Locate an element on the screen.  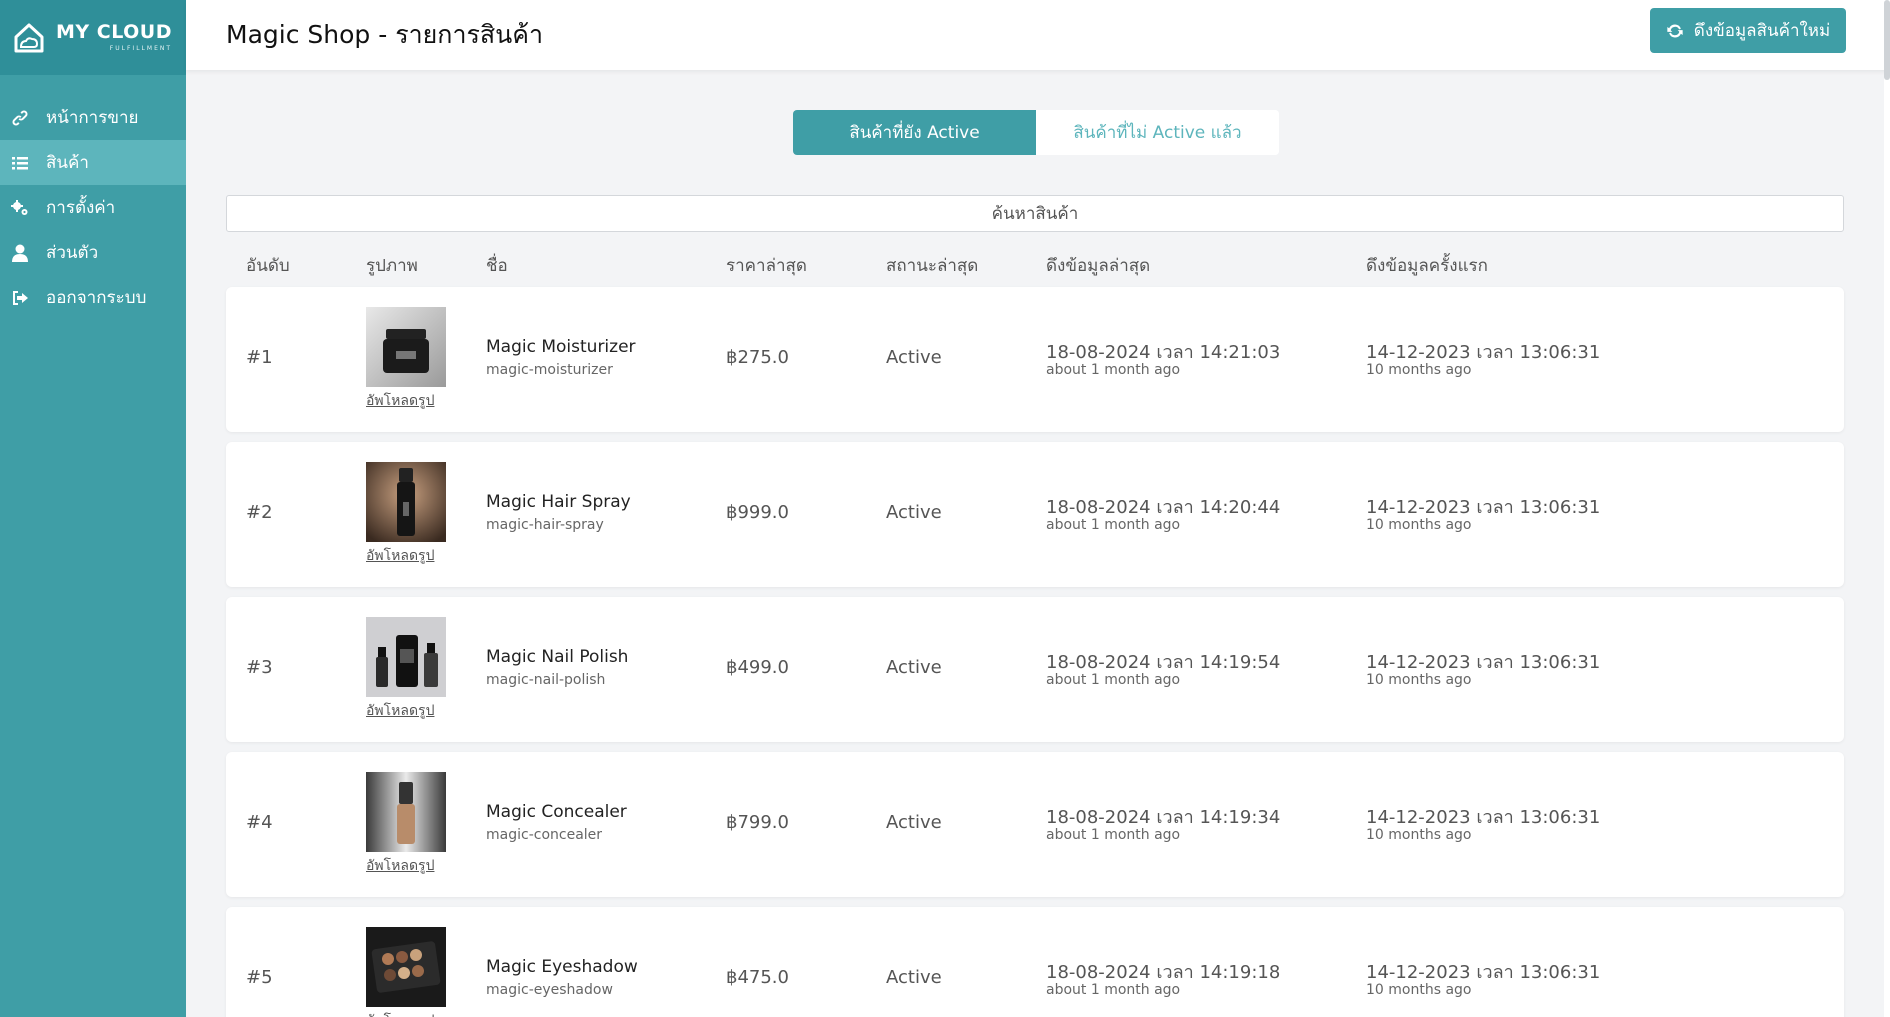
product-name: Magic Concealer is located at coordinates (556, 812).